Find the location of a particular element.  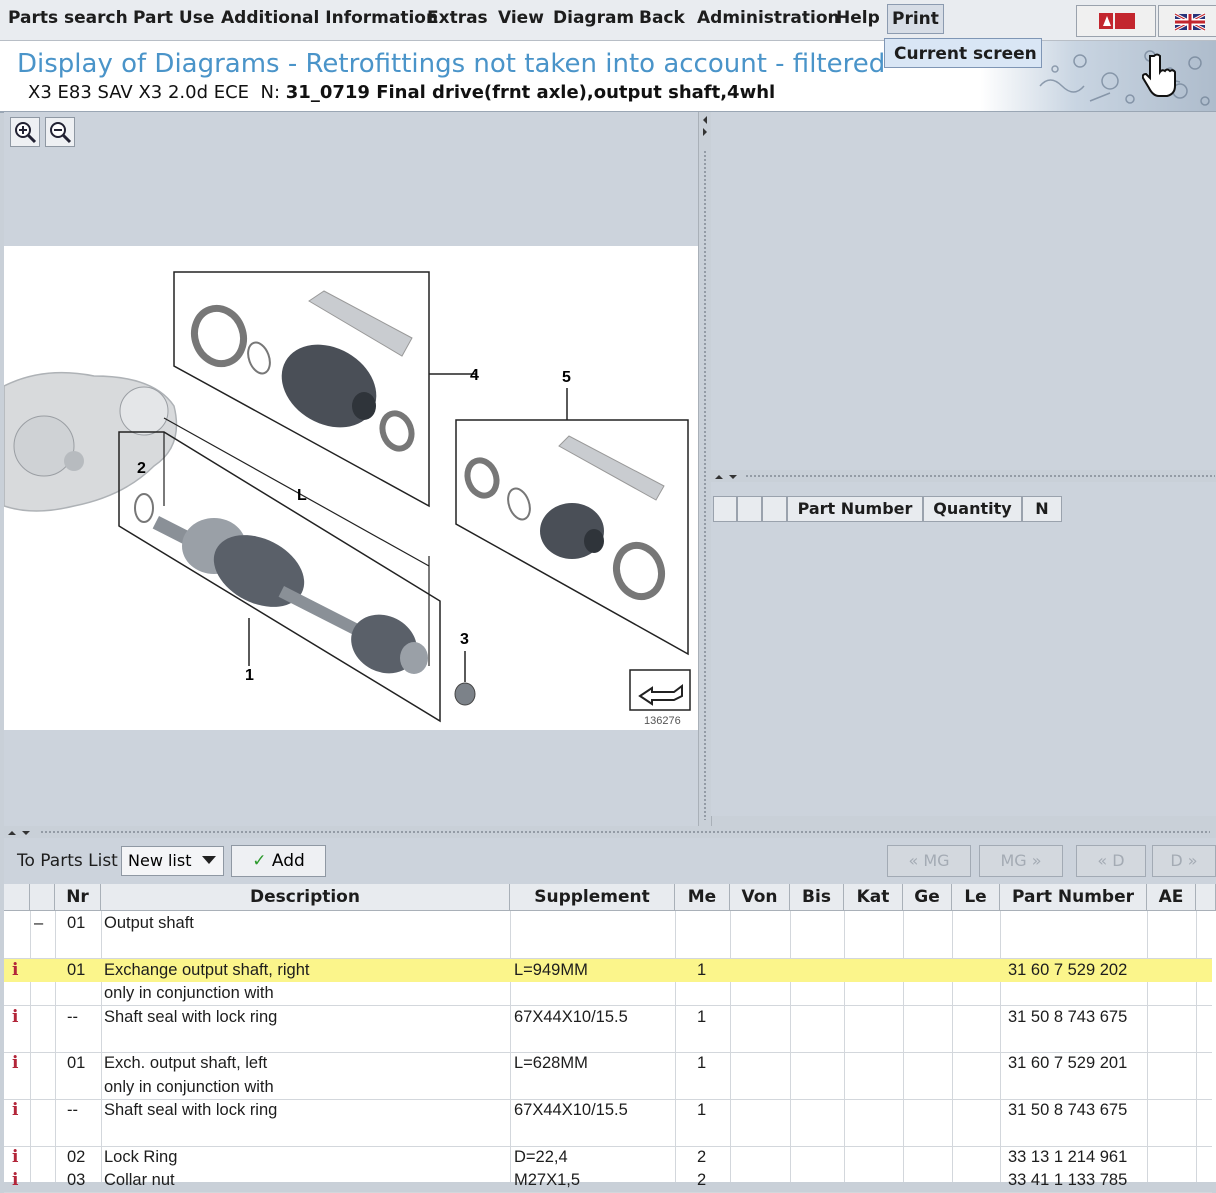

callout-1: 1 is located at coordinates (249, 675).